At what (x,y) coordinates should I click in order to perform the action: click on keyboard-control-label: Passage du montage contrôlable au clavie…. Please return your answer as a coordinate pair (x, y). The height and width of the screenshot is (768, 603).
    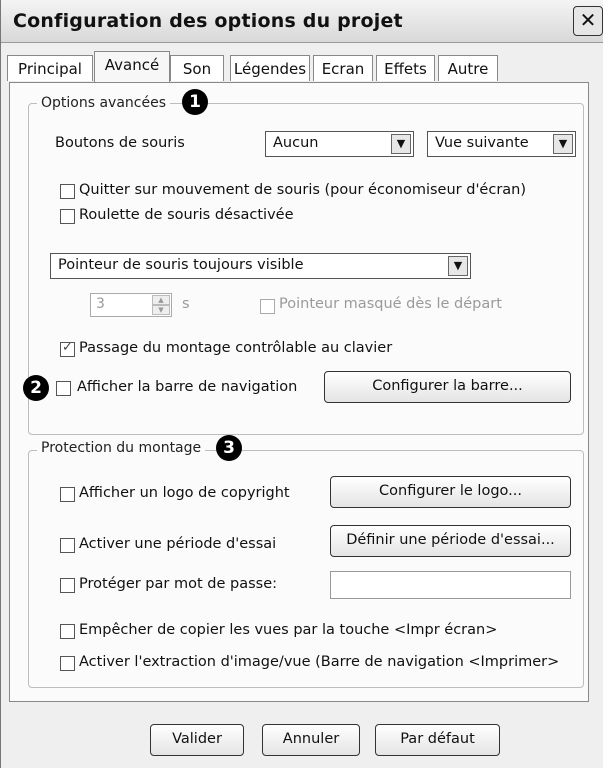
    Looking at the image, I should click on (236, 348).